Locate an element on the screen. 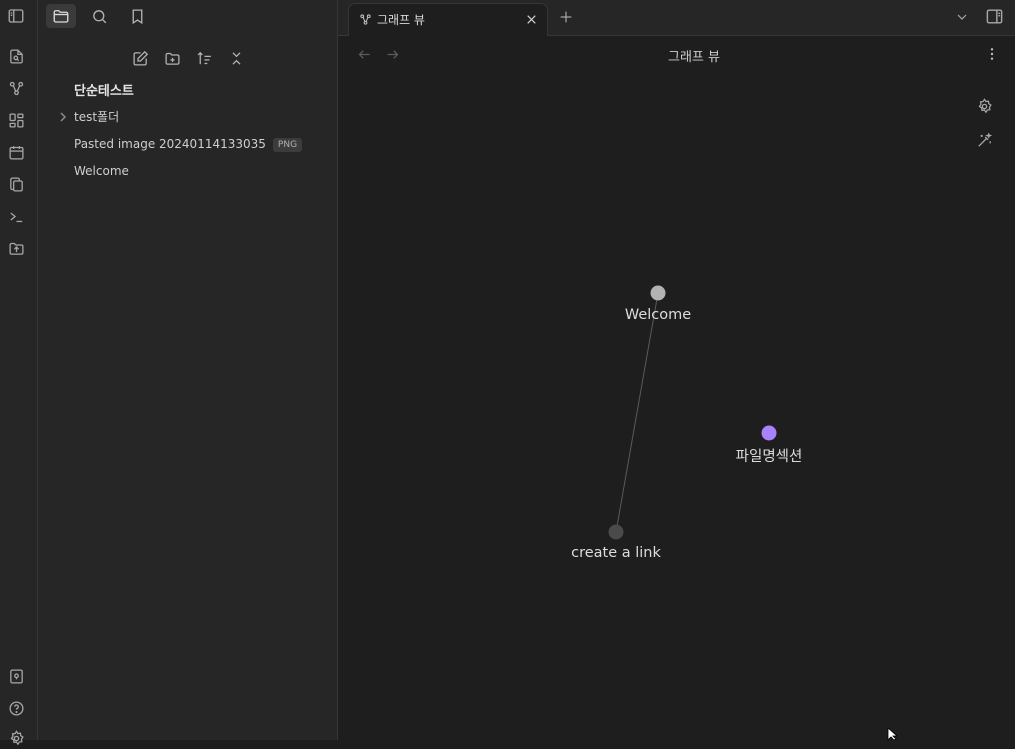 The image size is (1015, 749). tab-bar: 그래프 뷰 is located at coordinates (676, 18).